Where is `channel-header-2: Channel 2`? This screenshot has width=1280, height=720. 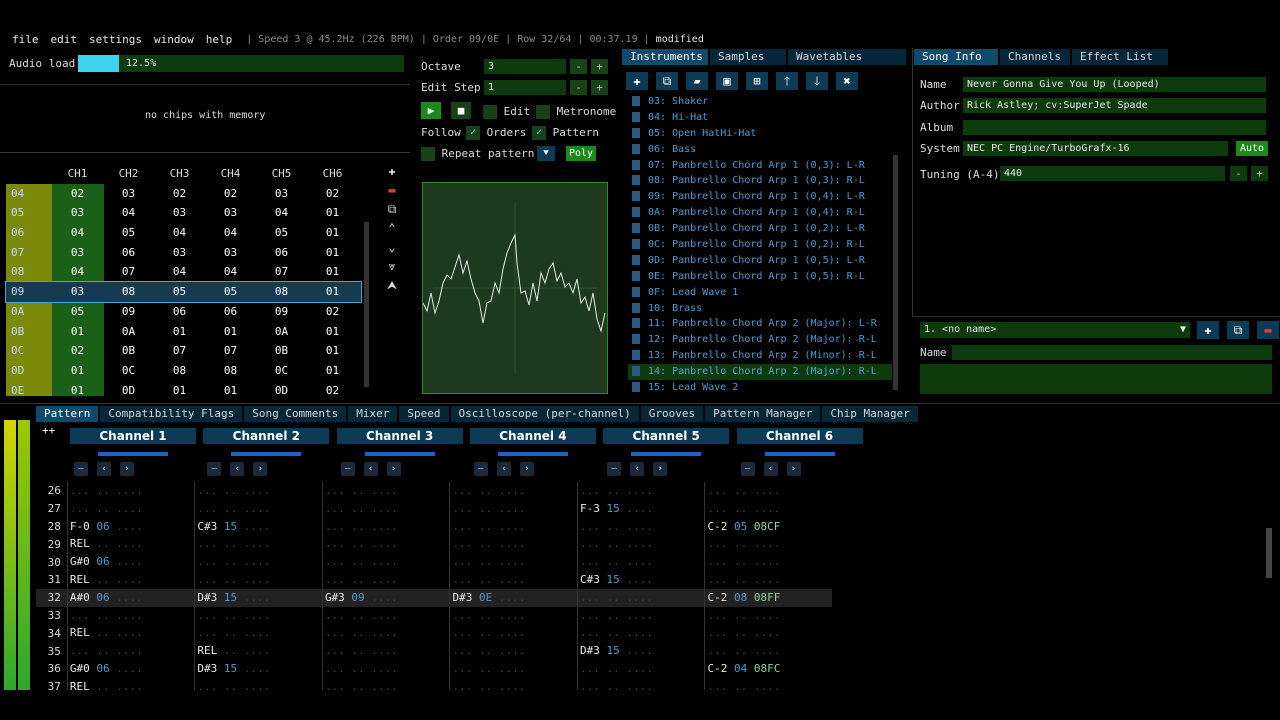
channel-header-2: Channel 2 is located at coordinates (266, 436).